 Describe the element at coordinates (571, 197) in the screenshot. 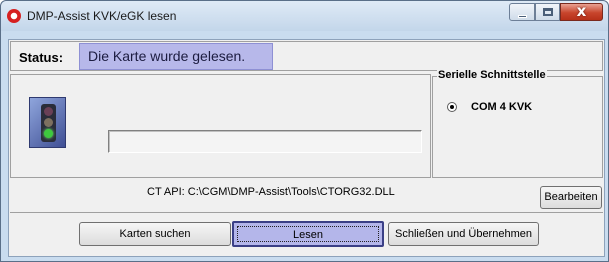

I see `edit-button: Bearbeiten` at that location.